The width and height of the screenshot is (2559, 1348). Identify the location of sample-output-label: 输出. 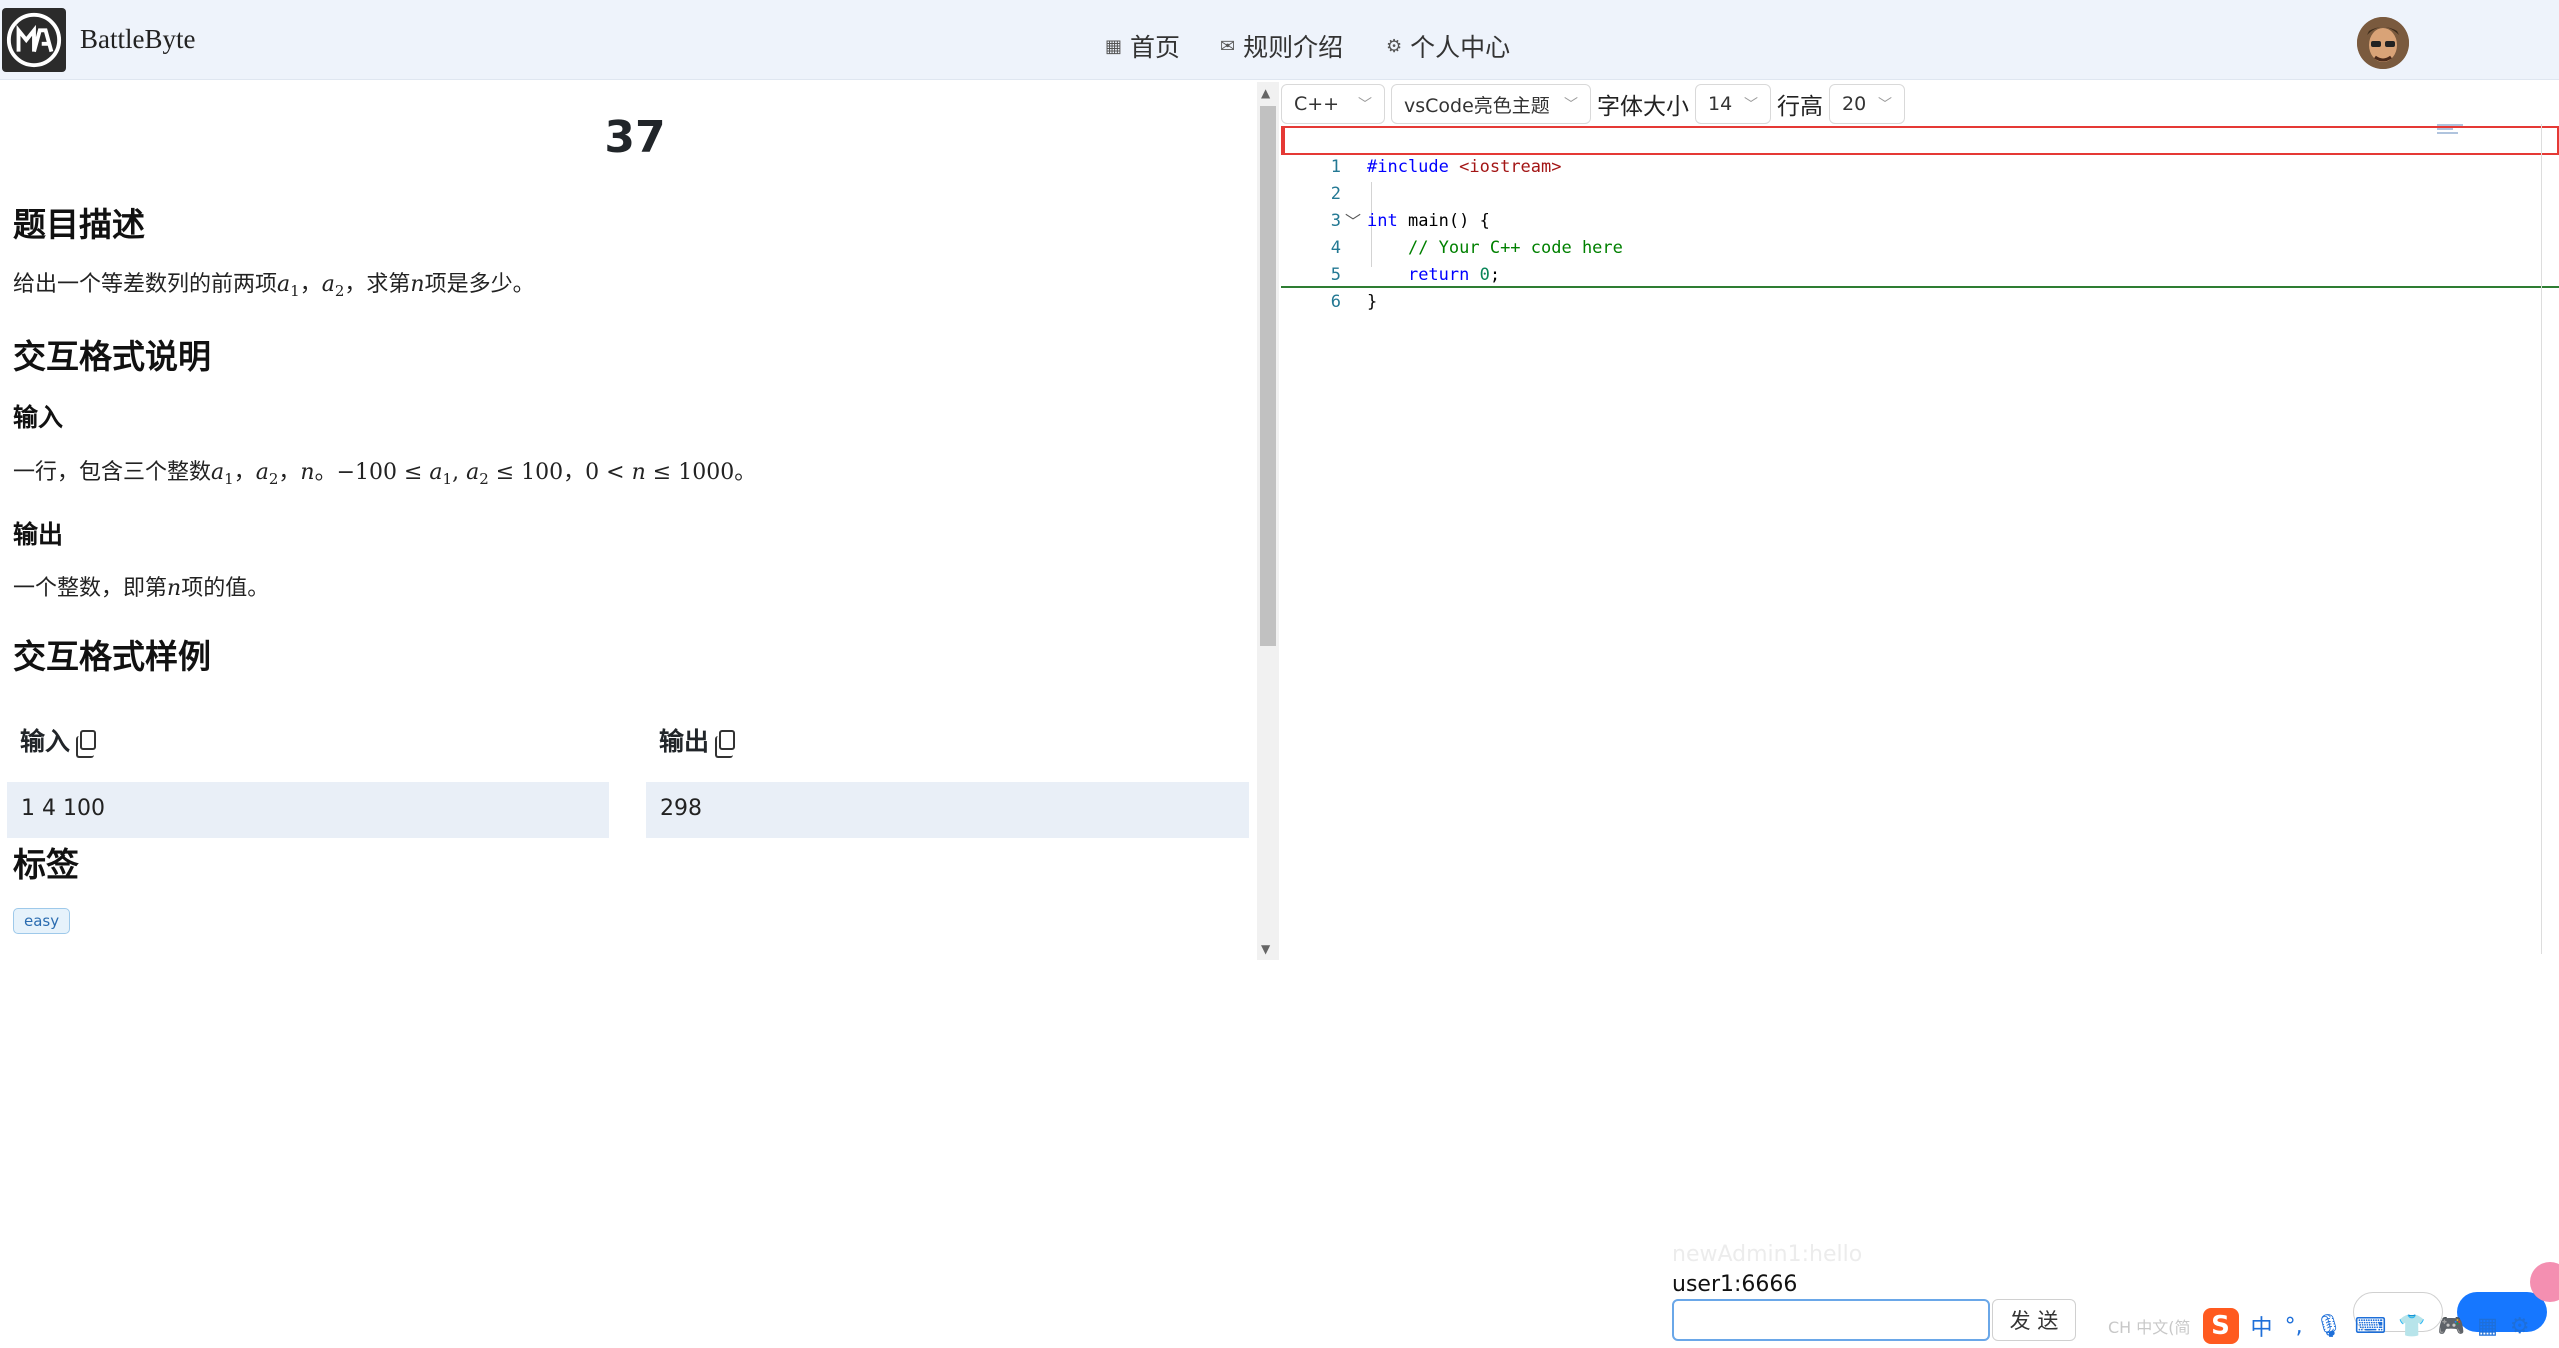
(684, 741).